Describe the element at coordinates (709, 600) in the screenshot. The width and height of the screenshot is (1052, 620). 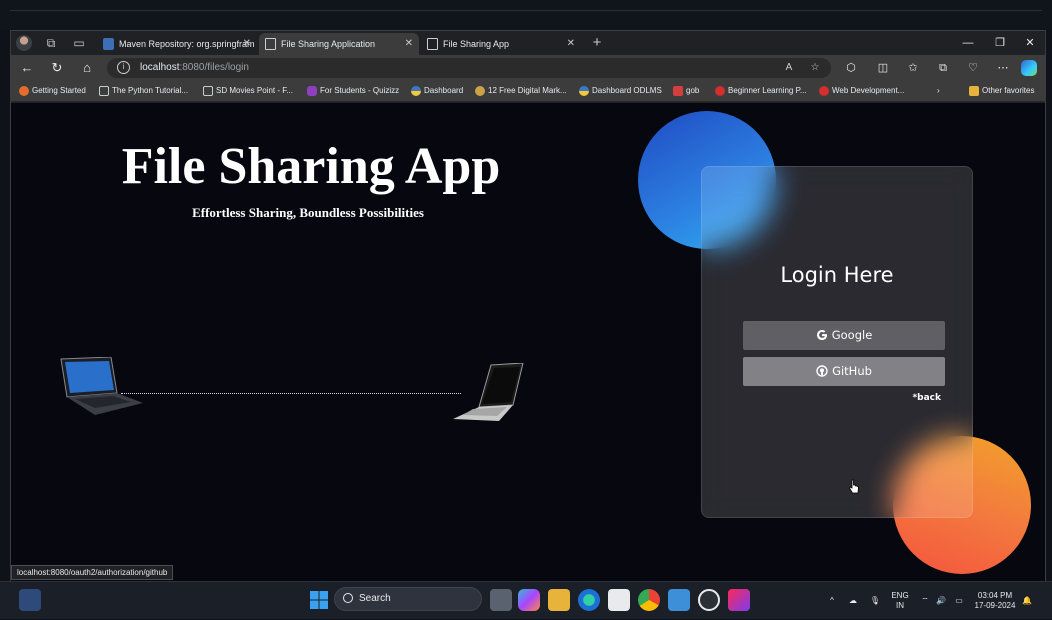
I see `github-desktop-icon` at that location.